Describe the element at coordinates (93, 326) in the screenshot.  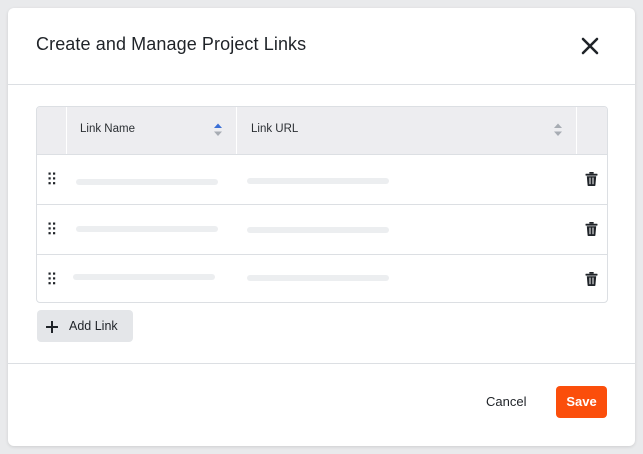
I see `add-link-label: Add Link` at that location.